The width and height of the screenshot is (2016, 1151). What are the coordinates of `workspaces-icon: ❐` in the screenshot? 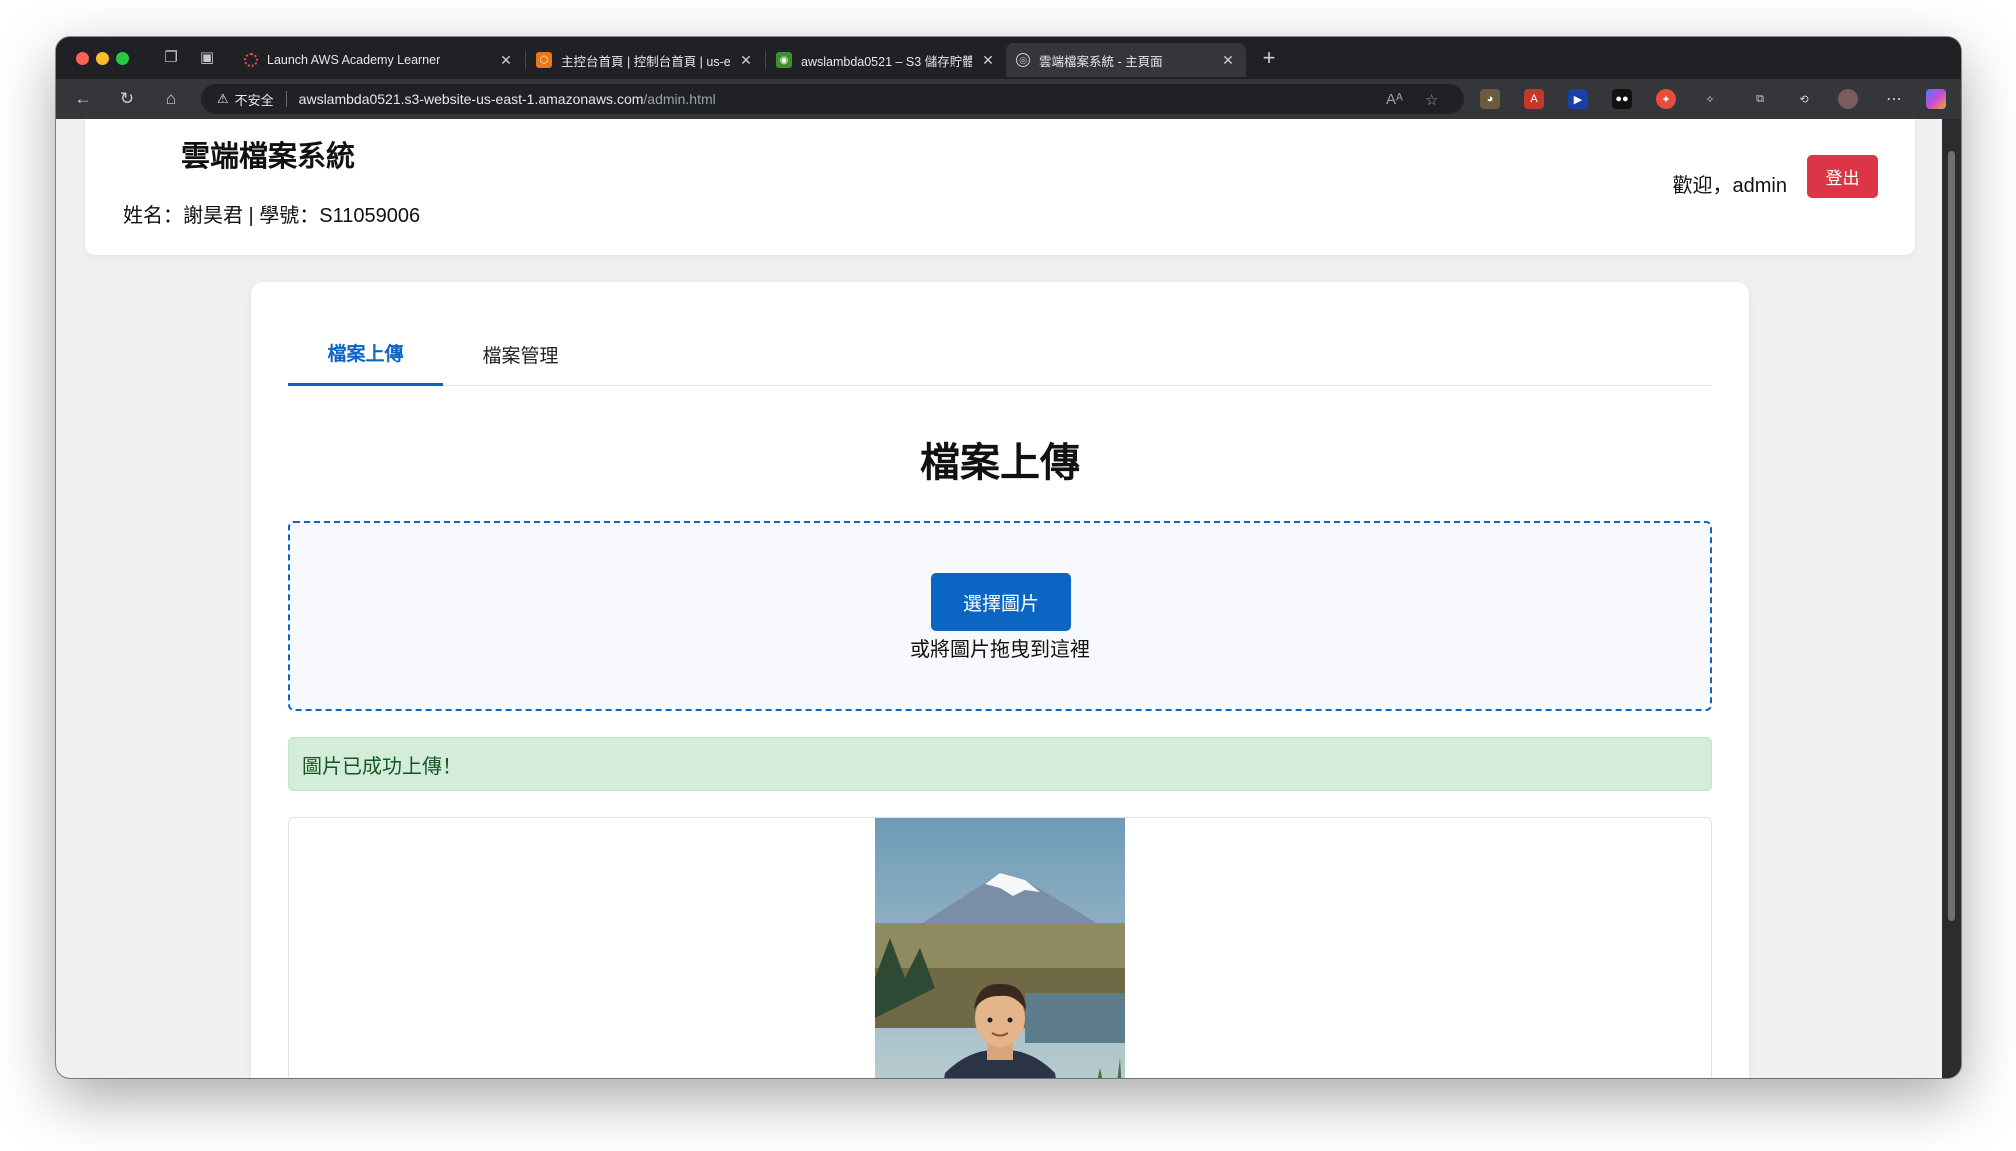 It's located at (171, 58).